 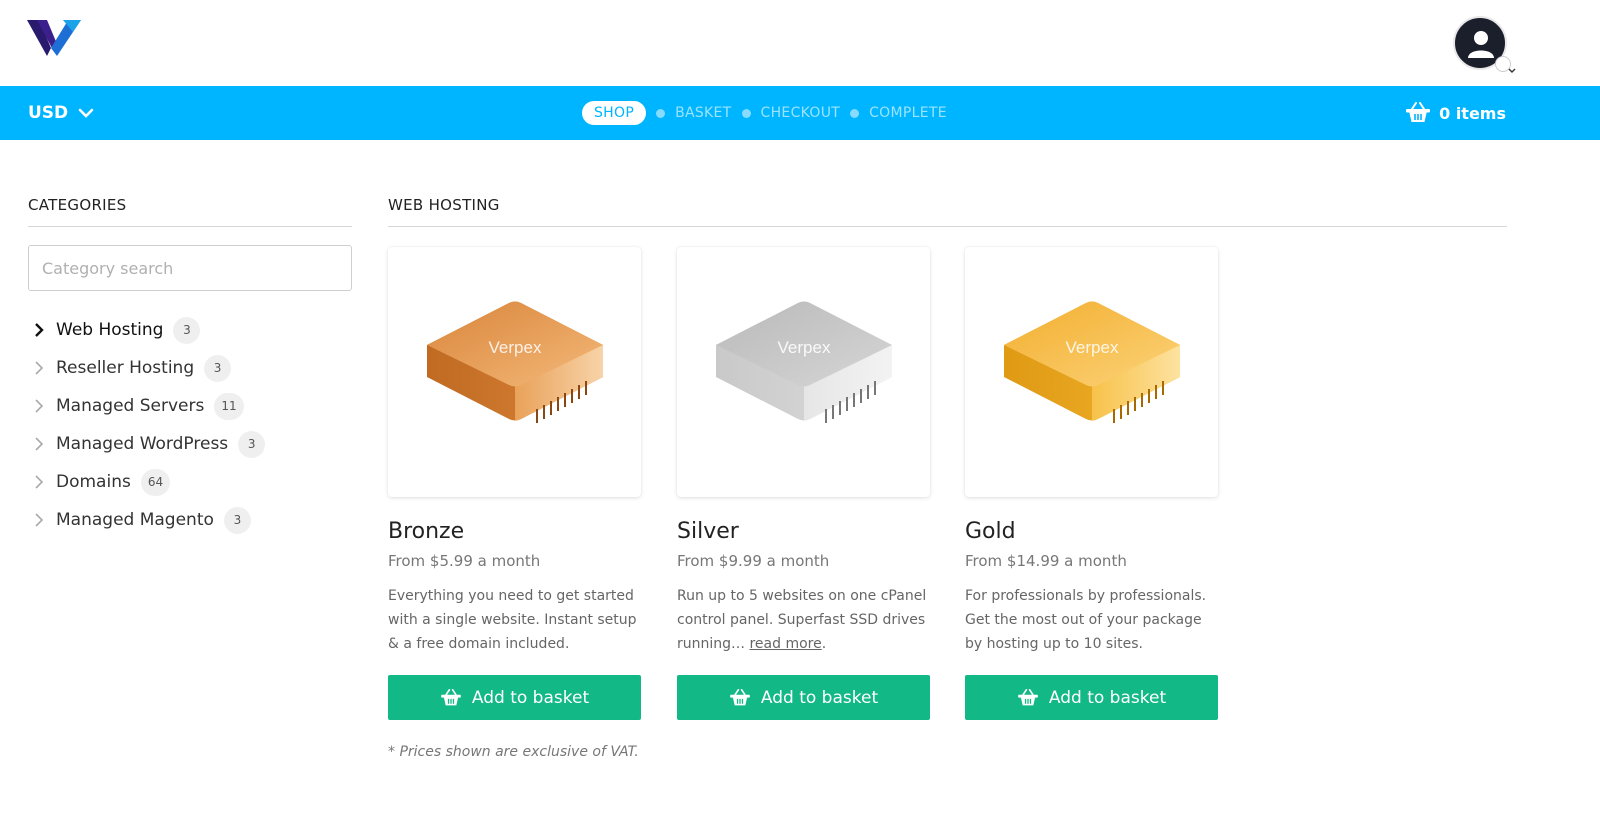 What do you see at coordinates (1484, 44) in the screenshot?
I see `user-avatar-icon` at bounding box center [1484, 44].